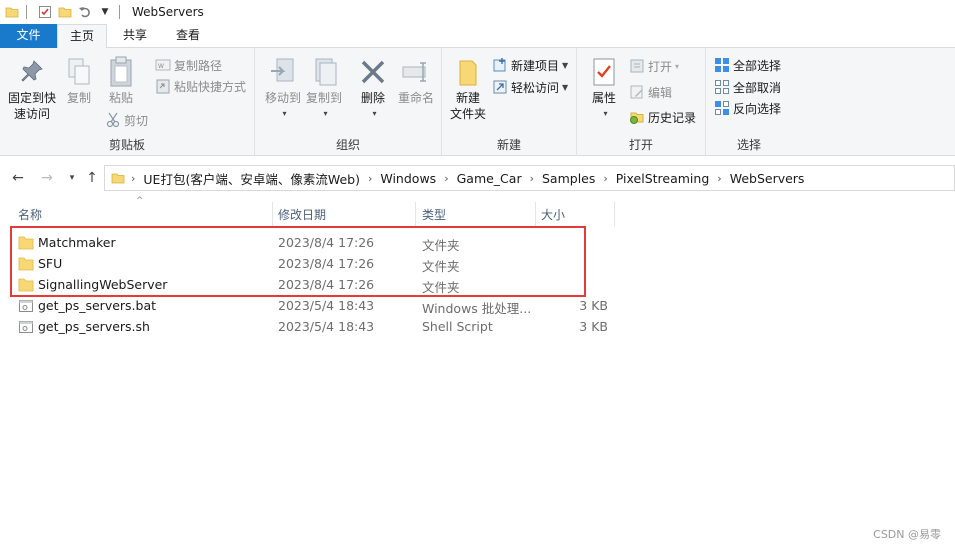  What do you see at coordinates (126, 120) in the screenshot?
I see `cut-button: 剪切` at bounding box center [126, 120].